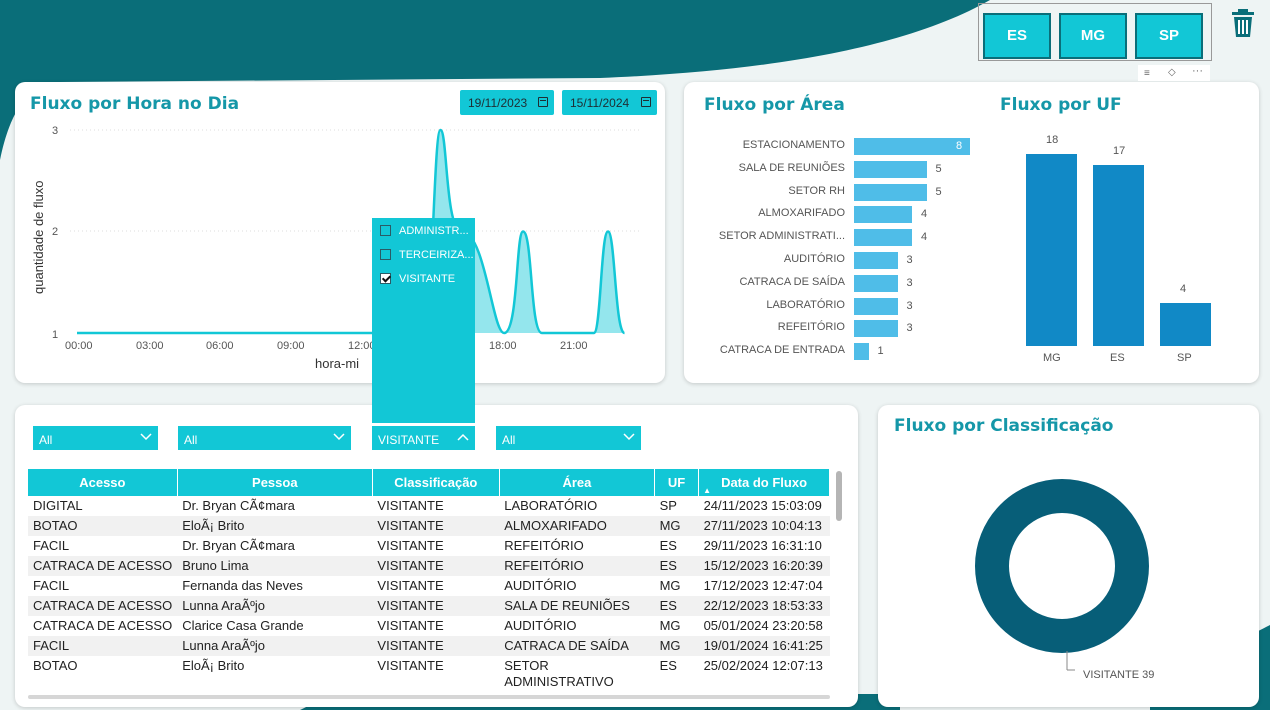  Describe the element at coordinates (1183, 289) in the screenshot. I see `uf-bar-value: 4` at that location.